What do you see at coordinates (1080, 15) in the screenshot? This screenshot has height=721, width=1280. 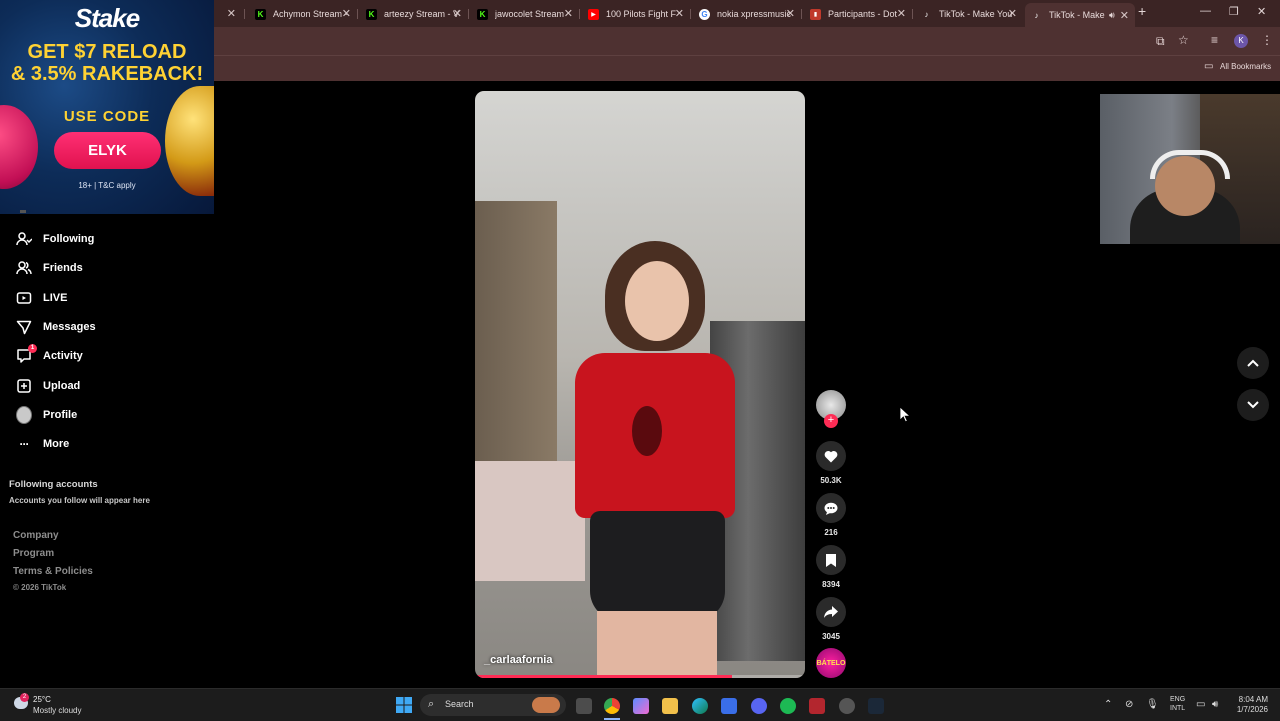 I see `tab-tiktok-active: ♪ TikTok - Make 🔊︎ ✕` at bounding box center [1080, 15].